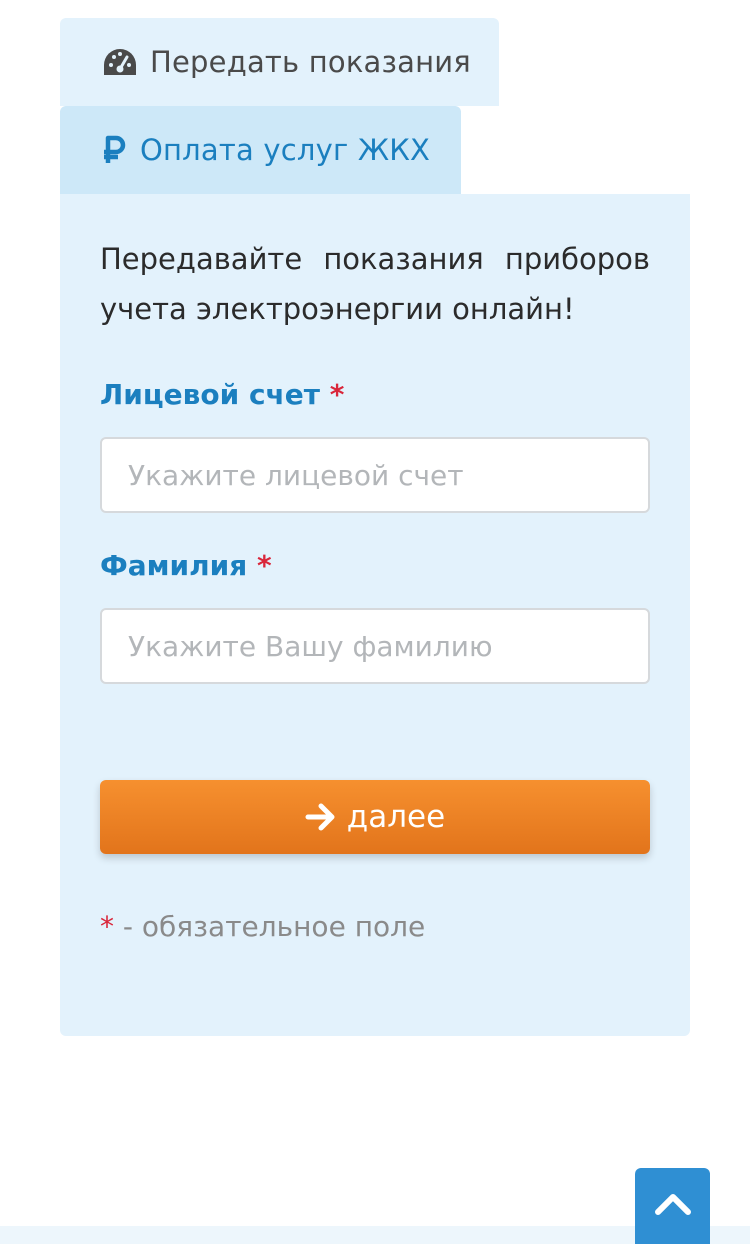 The width and height of the screenshot is (750, 1244). Describe the element at coordinates (115, 150) in the screenshot. I see `ruble-icon` at that location.